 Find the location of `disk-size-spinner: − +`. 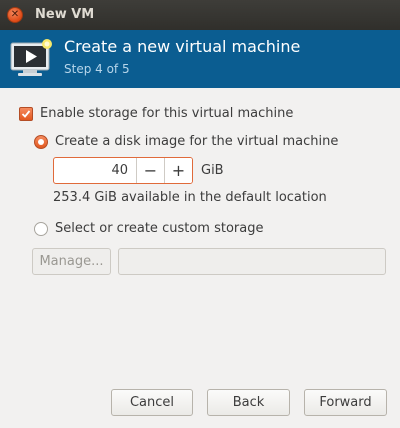

disk-size-spinner: − + is located at coordinates (123, 170).